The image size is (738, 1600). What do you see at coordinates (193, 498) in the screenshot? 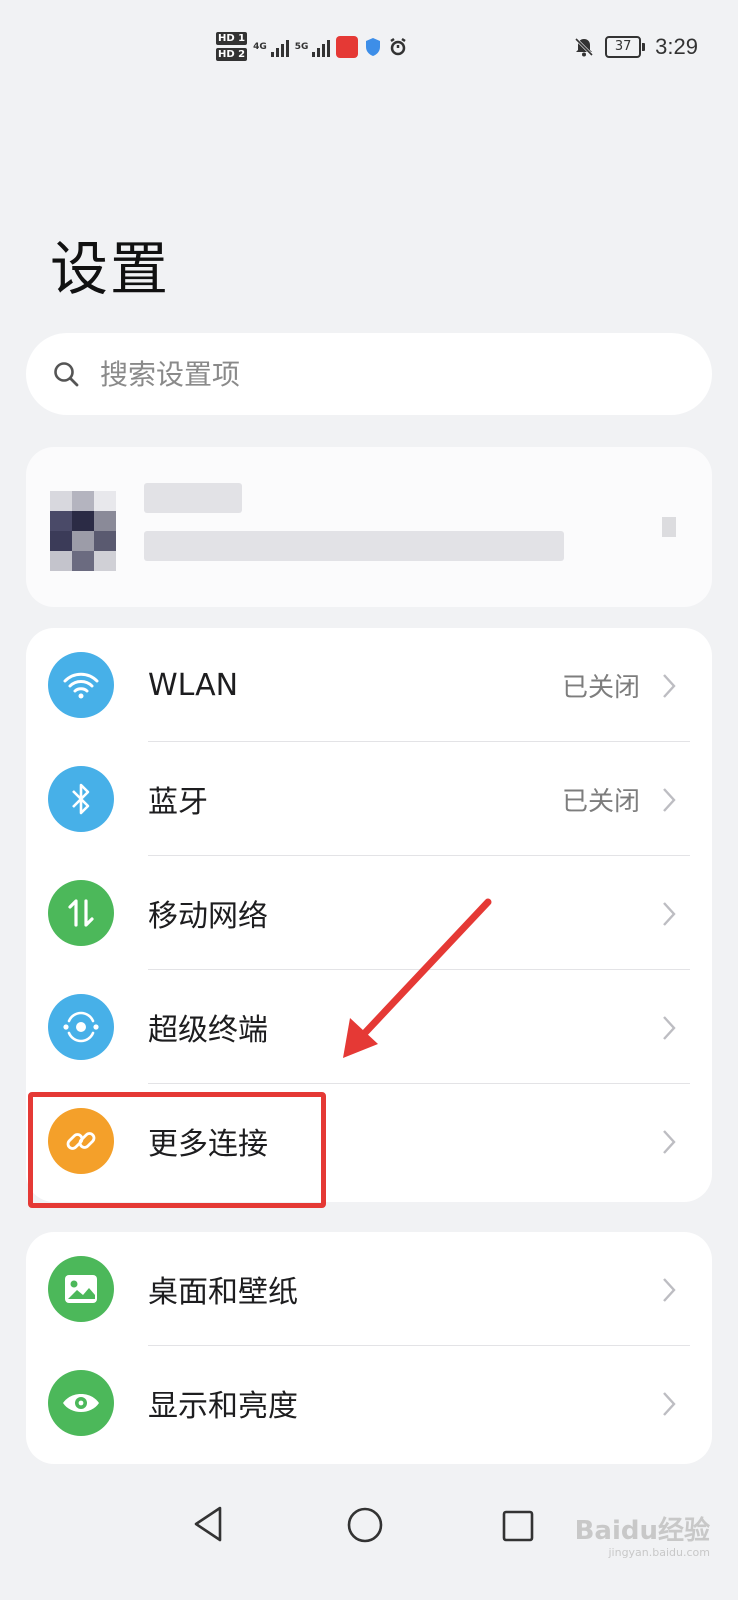
I see `account-name-obscured` at bounding box center [193, 498].